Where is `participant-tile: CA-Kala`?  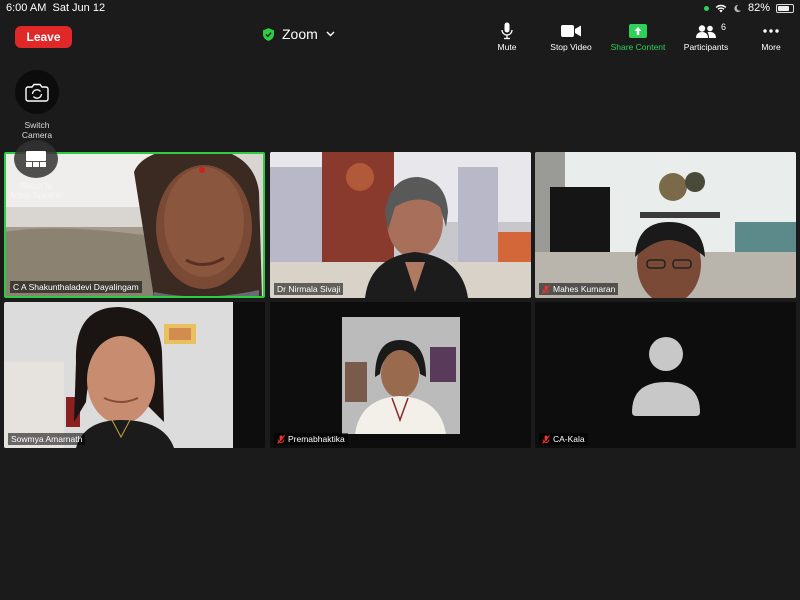
participant-tile: CA-Kala is located at coordinates (665, 375).